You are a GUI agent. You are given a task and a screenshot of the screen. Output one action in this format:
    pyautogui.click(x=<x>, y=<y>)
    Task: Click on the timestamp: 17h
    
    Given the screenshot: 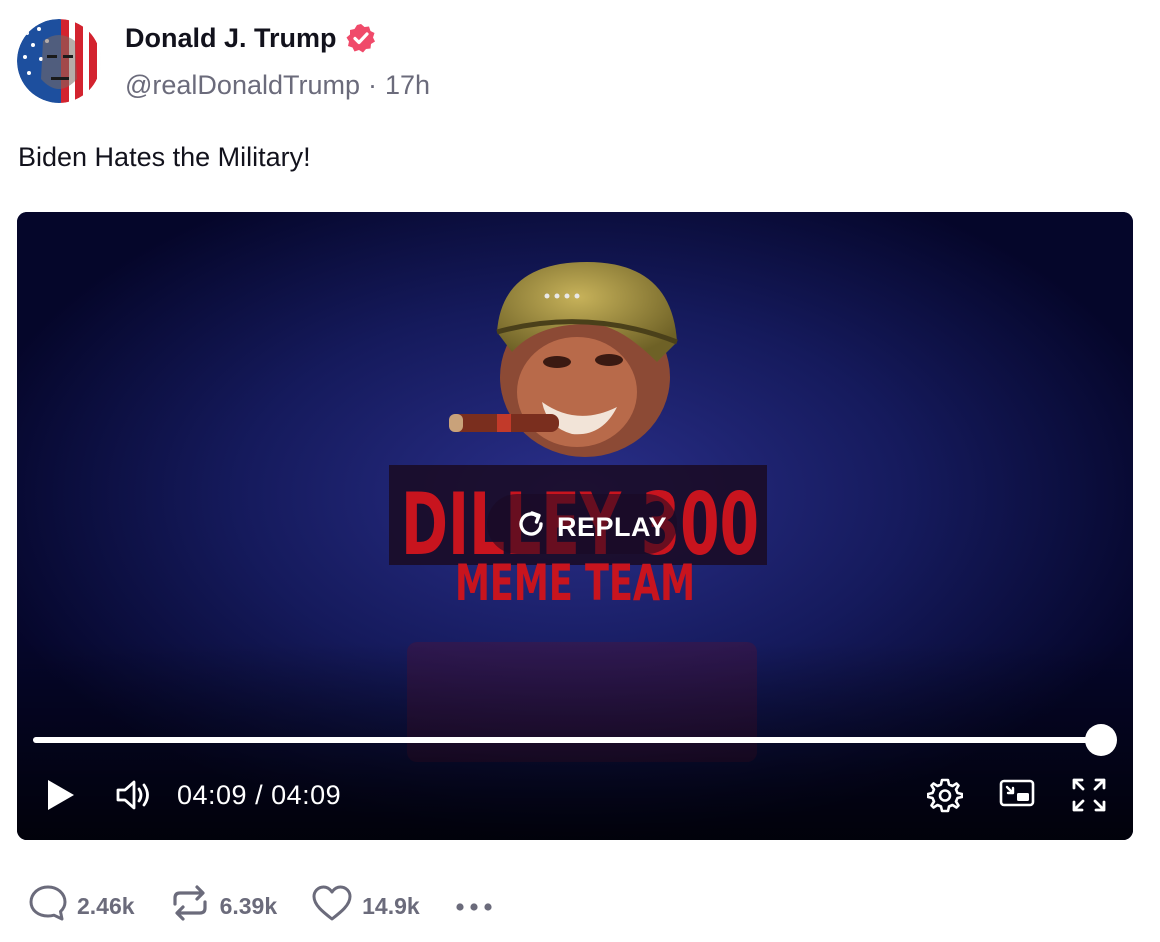 What is the action you would take?
    pyautogui.click(x=407, y=85)
    